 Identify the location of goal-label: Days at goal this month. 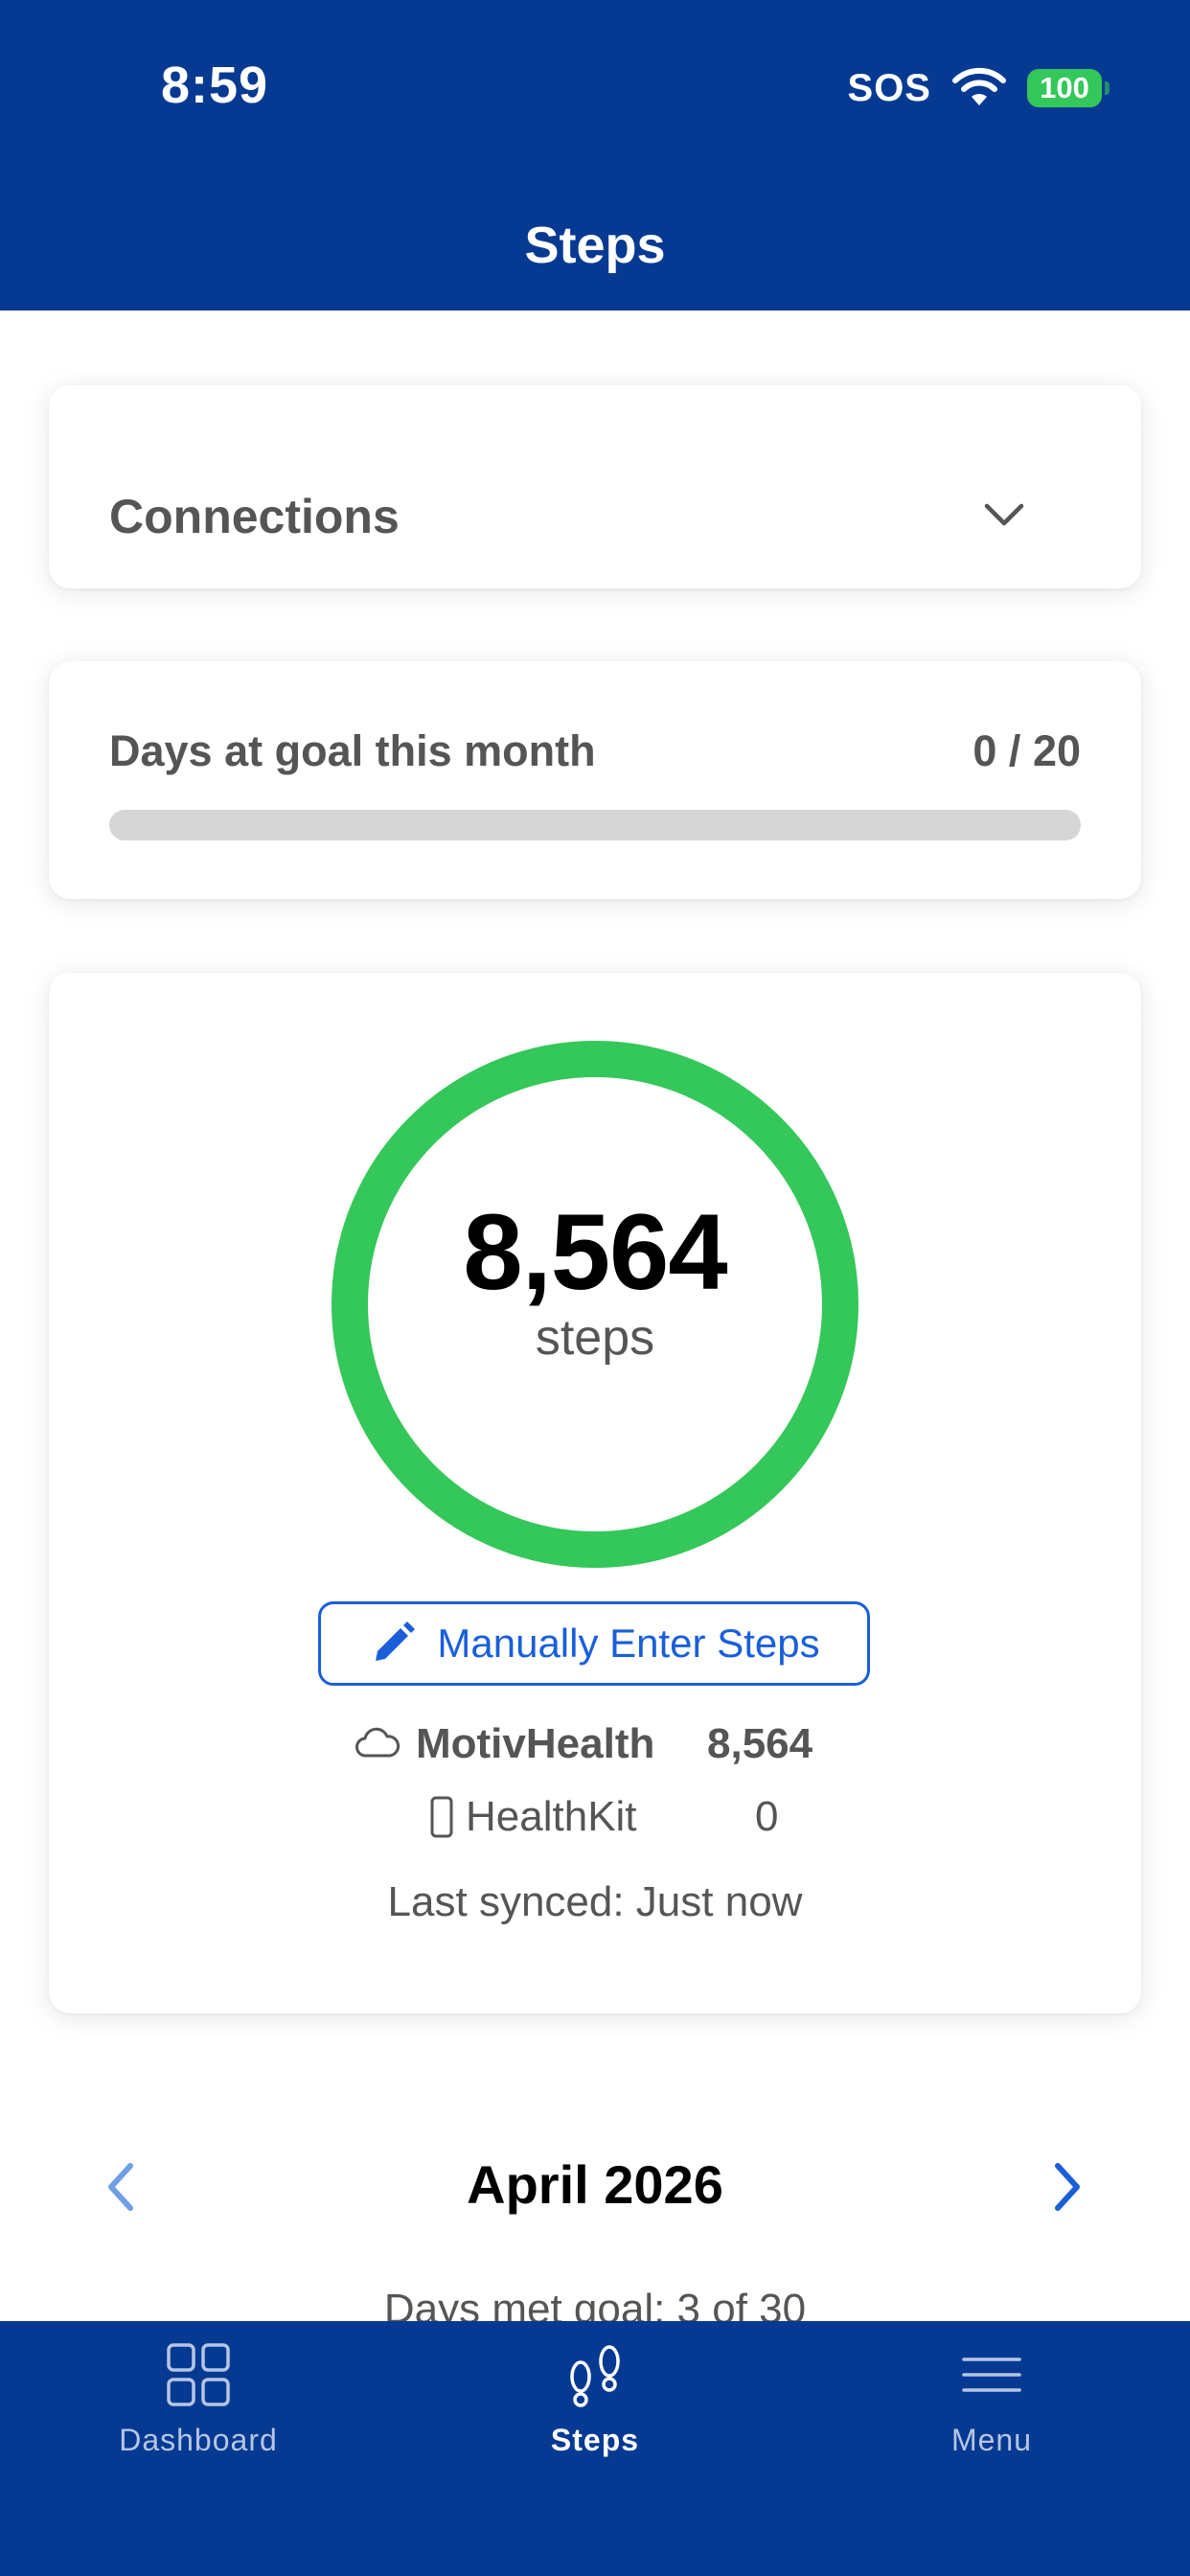
(352, 750).